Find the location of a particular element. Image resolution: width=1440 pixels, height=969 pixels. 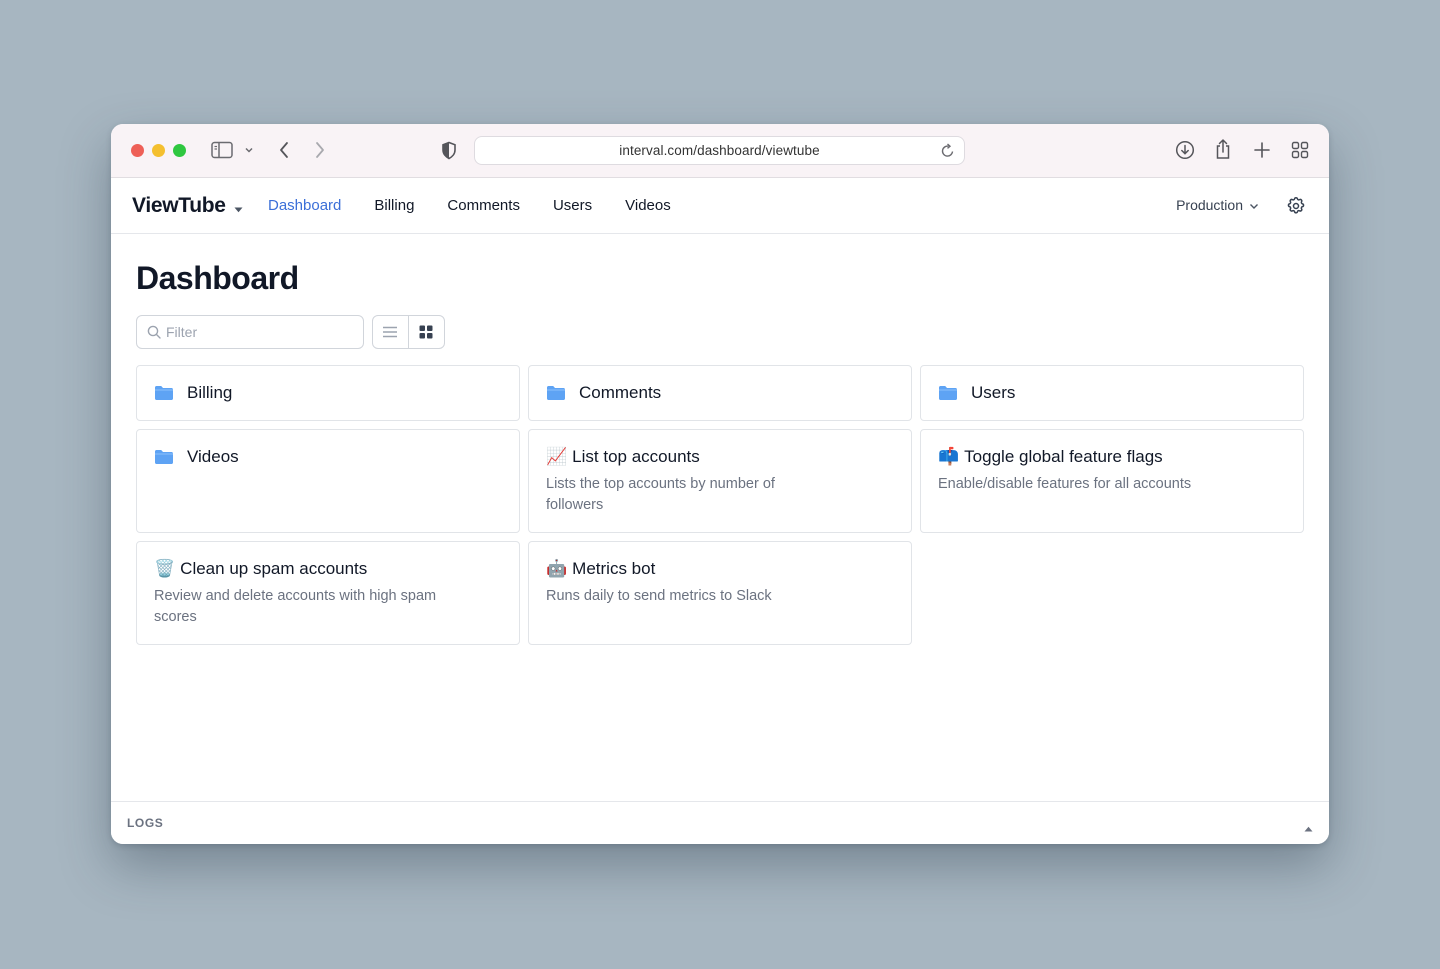

shield-icon is located at coordinates (449, 150).